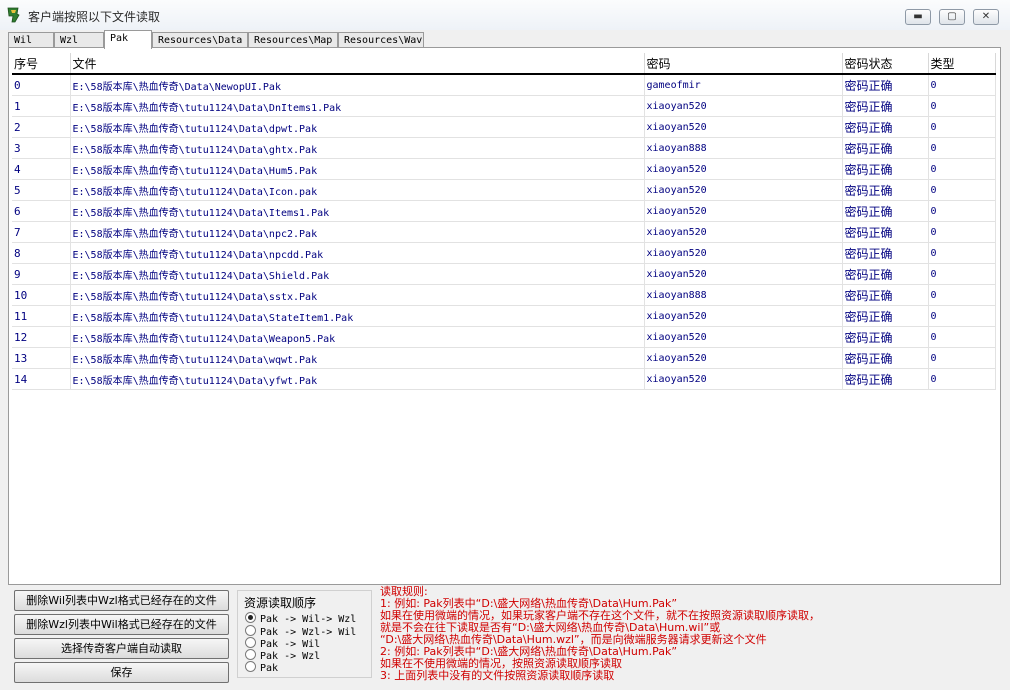  I want to click on minimize-button: ▬, so click(918, 17).